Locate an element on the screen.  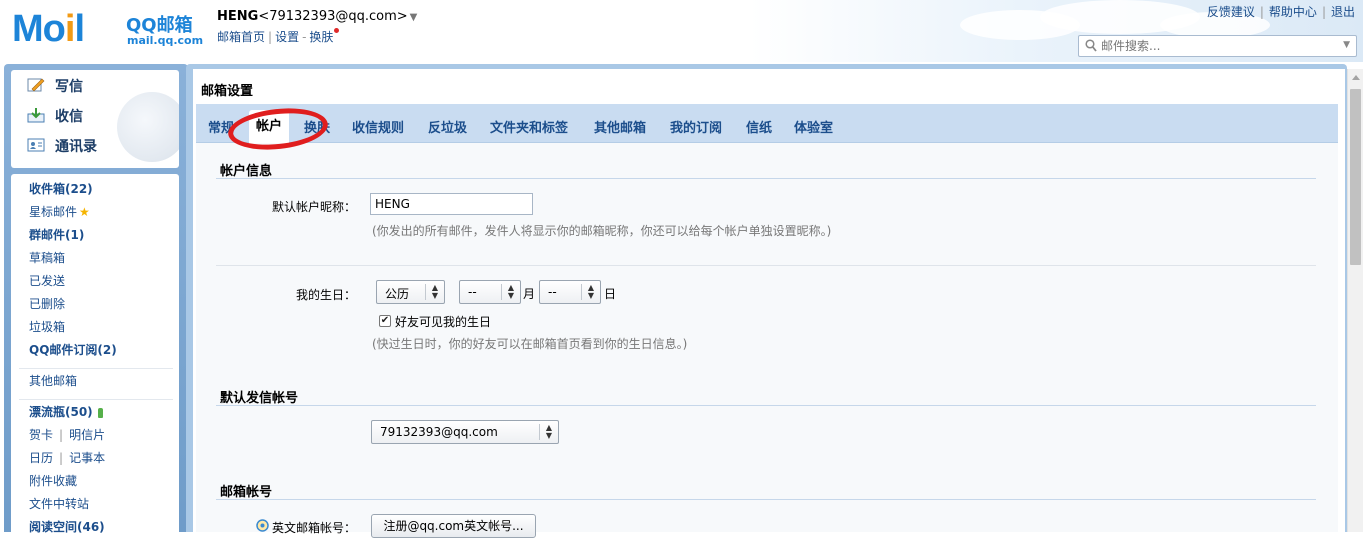
folder-drafts: 草稿箱 is located at coordinates (47, 258).